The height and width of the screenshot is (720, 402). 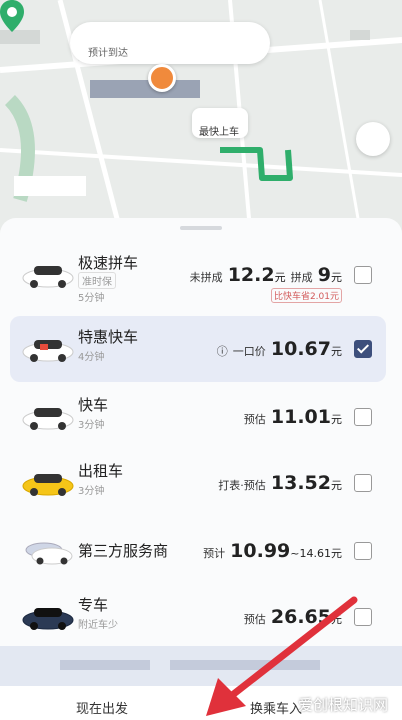 I want to click on ride-eta: 4分钟, so click(x=91, y=357).